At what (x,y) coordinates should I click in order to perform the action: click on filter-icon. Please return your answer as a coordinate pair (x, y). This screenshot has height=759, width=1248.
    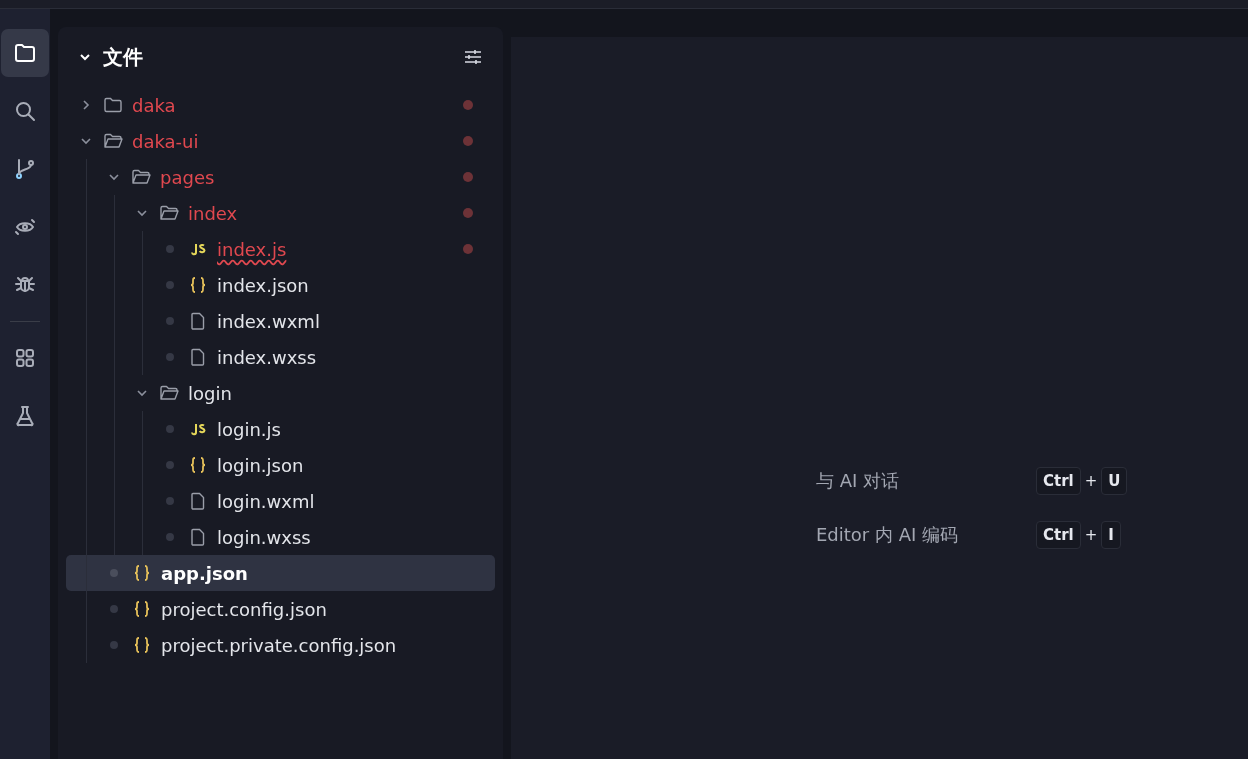
    Looking at the image, I should click on (473, 57).